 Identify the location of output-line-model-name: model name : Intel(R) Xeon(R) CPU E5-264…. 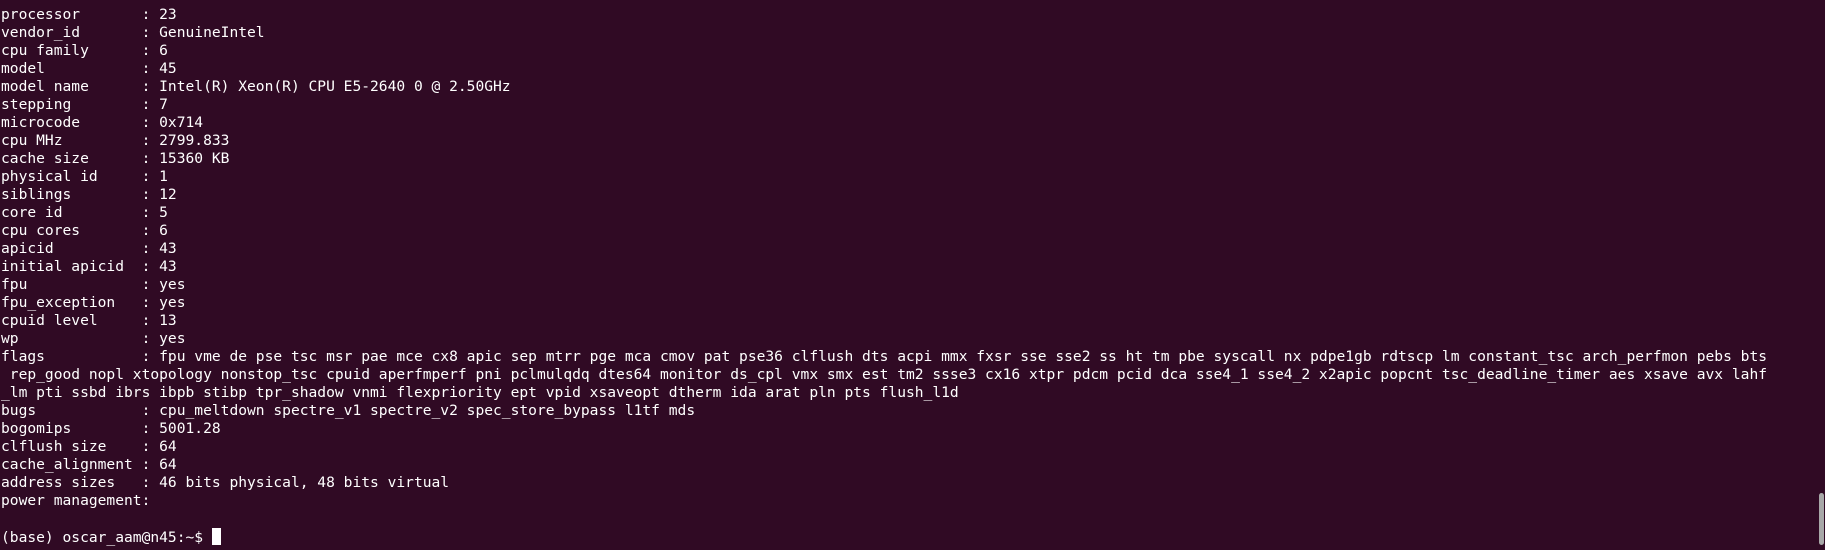
(256, 86).